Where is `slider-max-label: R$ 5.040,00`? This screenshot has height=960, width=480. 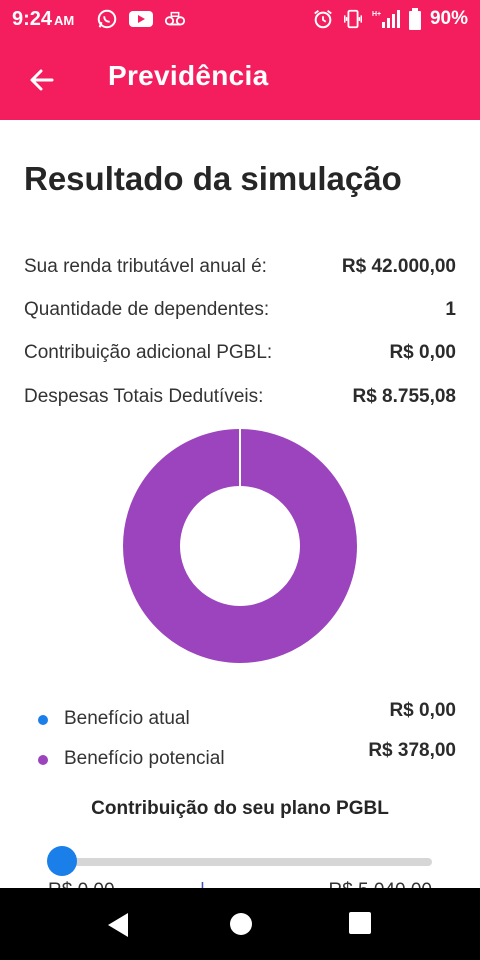
slider-max-label: R$ 5.040,00 is located at coordinates (380, 884).